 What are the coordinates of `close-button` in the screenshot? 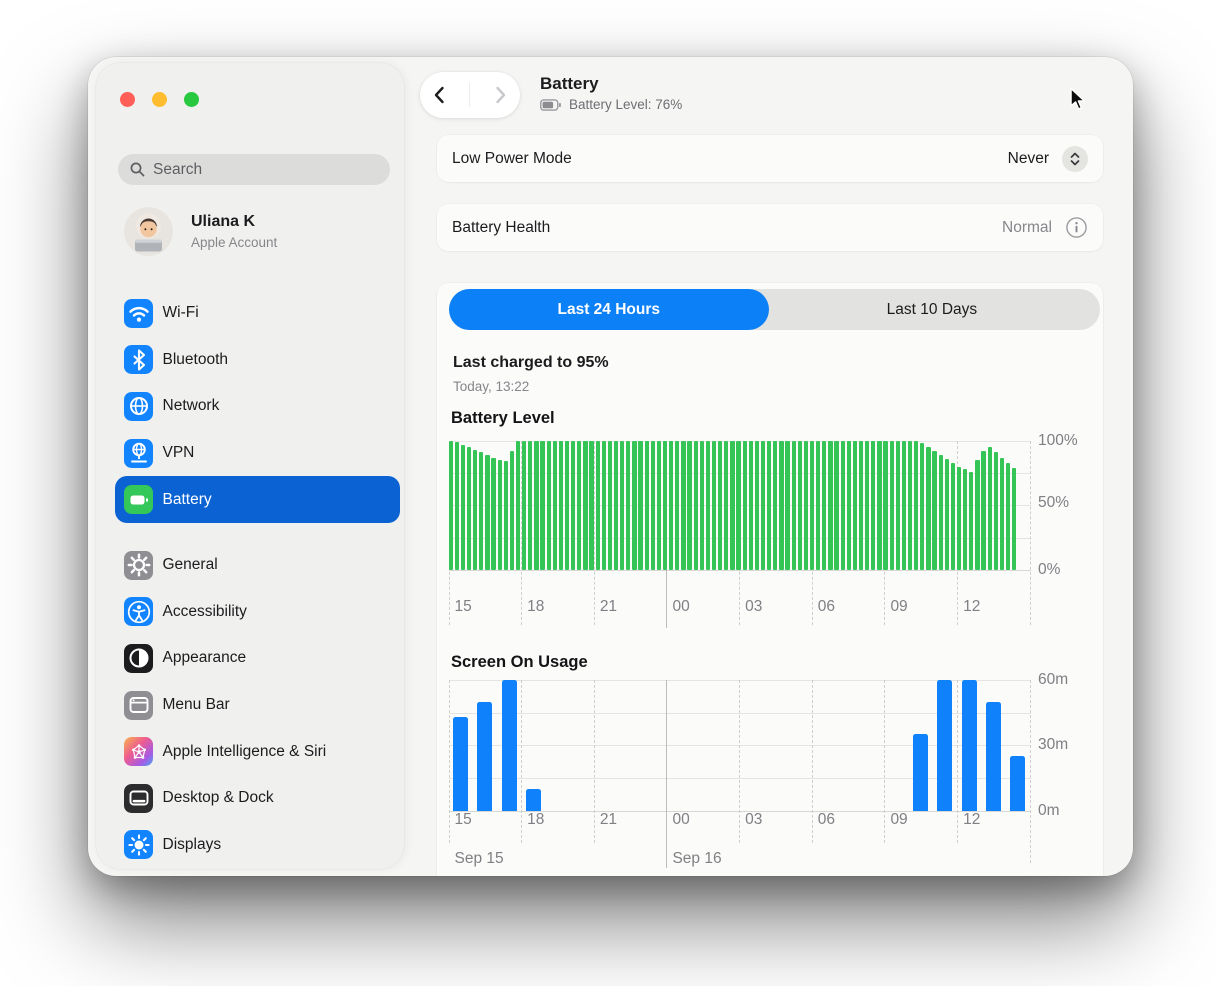 It's located at (127, 99).